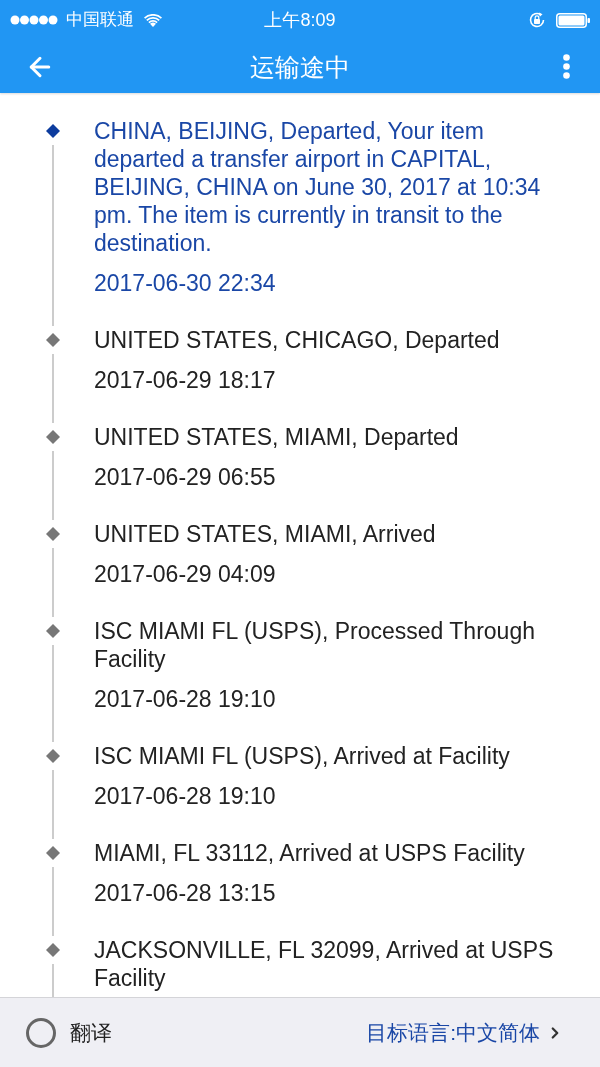 This screenshot has height=1067, width=600. What do you see at coordinates (185, 893) in the screenshot?
I see `event-time: 2017-06-28 13:15` at bounding box center [185, 893].